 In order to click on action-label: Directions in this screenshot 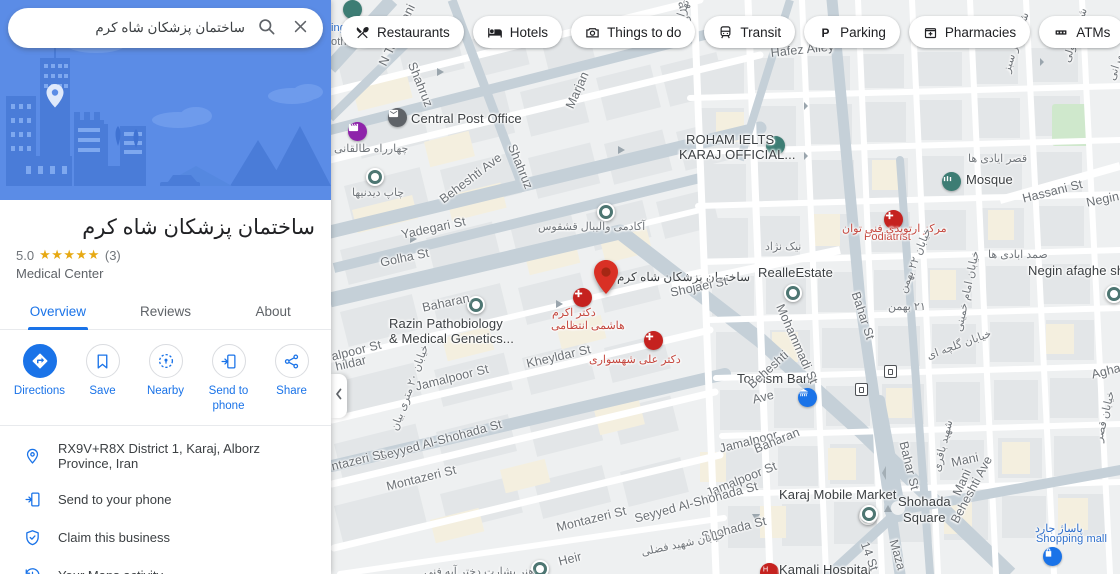, I will do `click(39, 391)`.